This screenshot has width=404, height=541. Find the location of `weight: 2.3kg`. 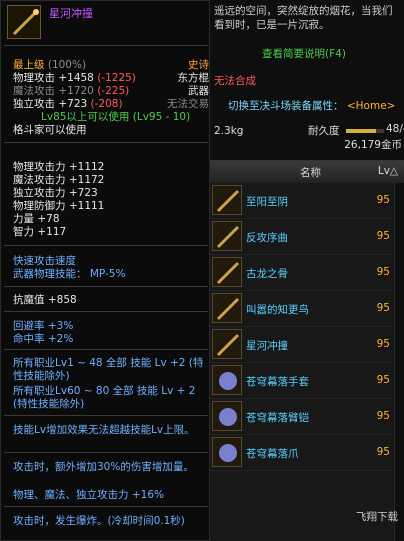

weight: 2.3kg is located at coordinates (229, 131).